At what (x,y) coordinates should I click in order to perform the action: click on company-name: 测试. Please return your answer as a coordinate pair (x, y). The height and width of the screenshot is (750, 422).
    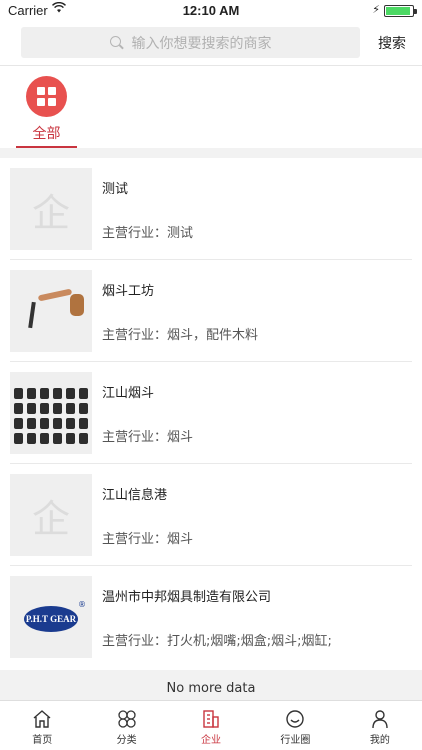
    Looking at the image, I should click on (115, 189).